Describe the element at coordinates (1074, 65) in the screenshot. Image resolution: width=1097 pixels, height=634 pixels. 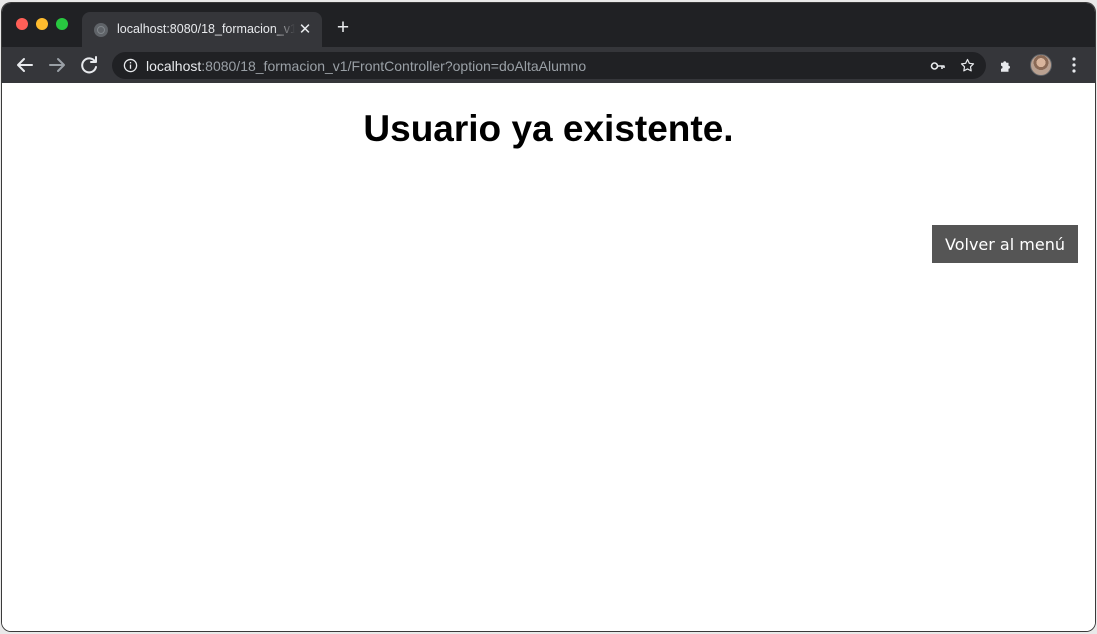
I see `kebab-menu-icon` at that location.